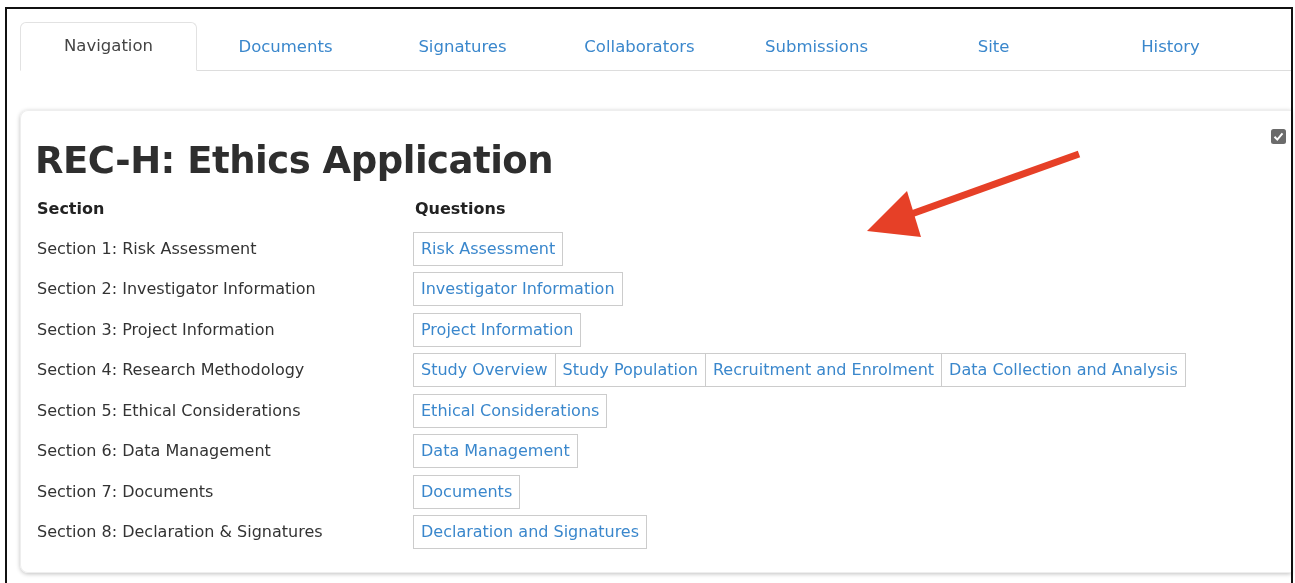  I want to click on checkbox, so click(1278, 136).